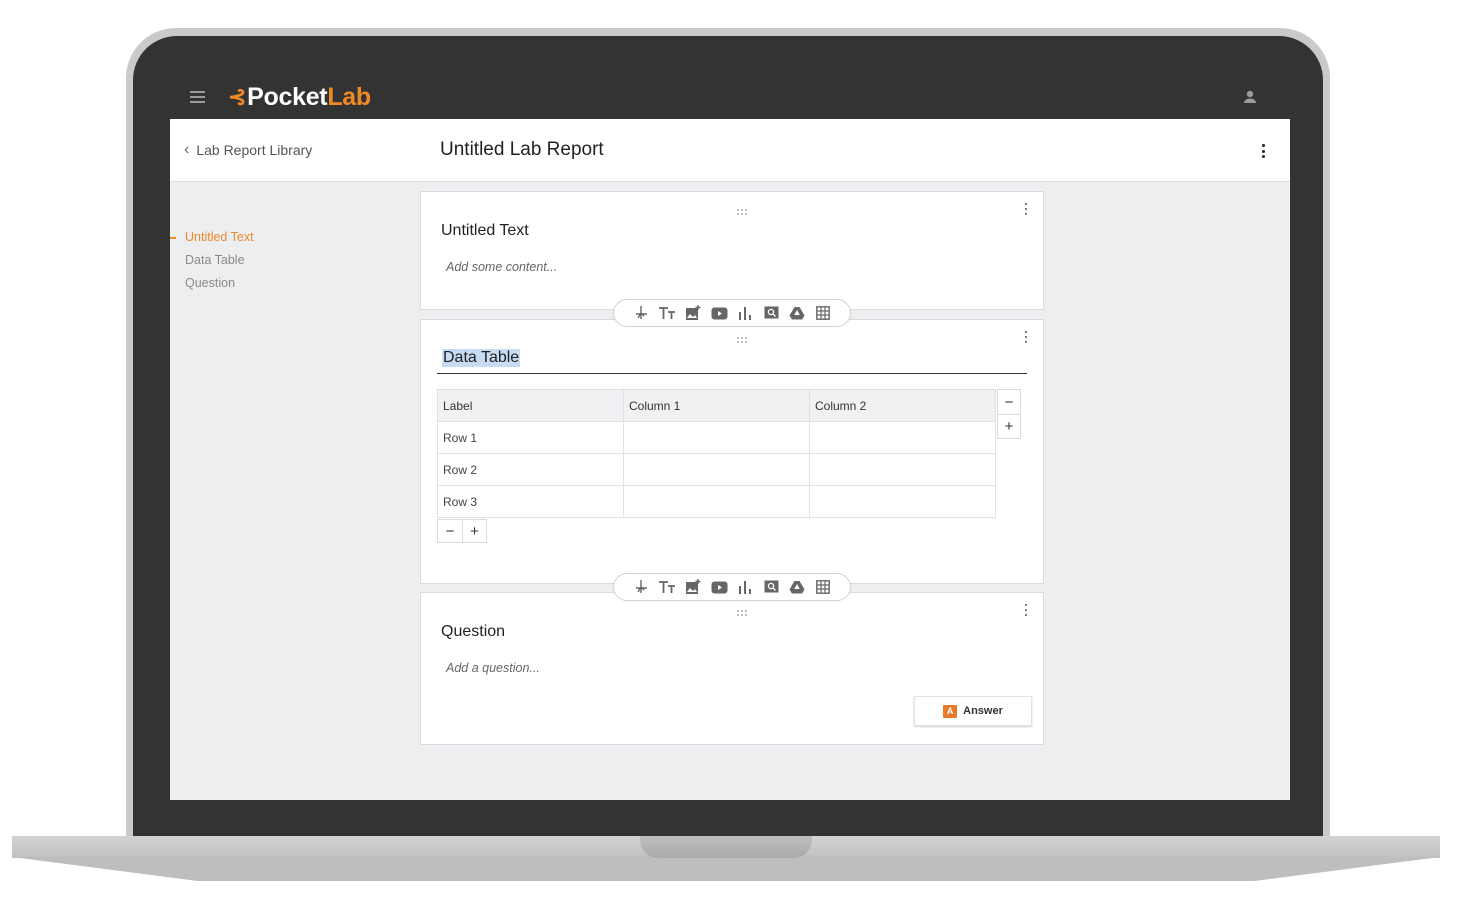  What do you see at coordinates (726, 869) in the screenshot?
I see `laptop-base-bottom` at bounding box center [726, 869].